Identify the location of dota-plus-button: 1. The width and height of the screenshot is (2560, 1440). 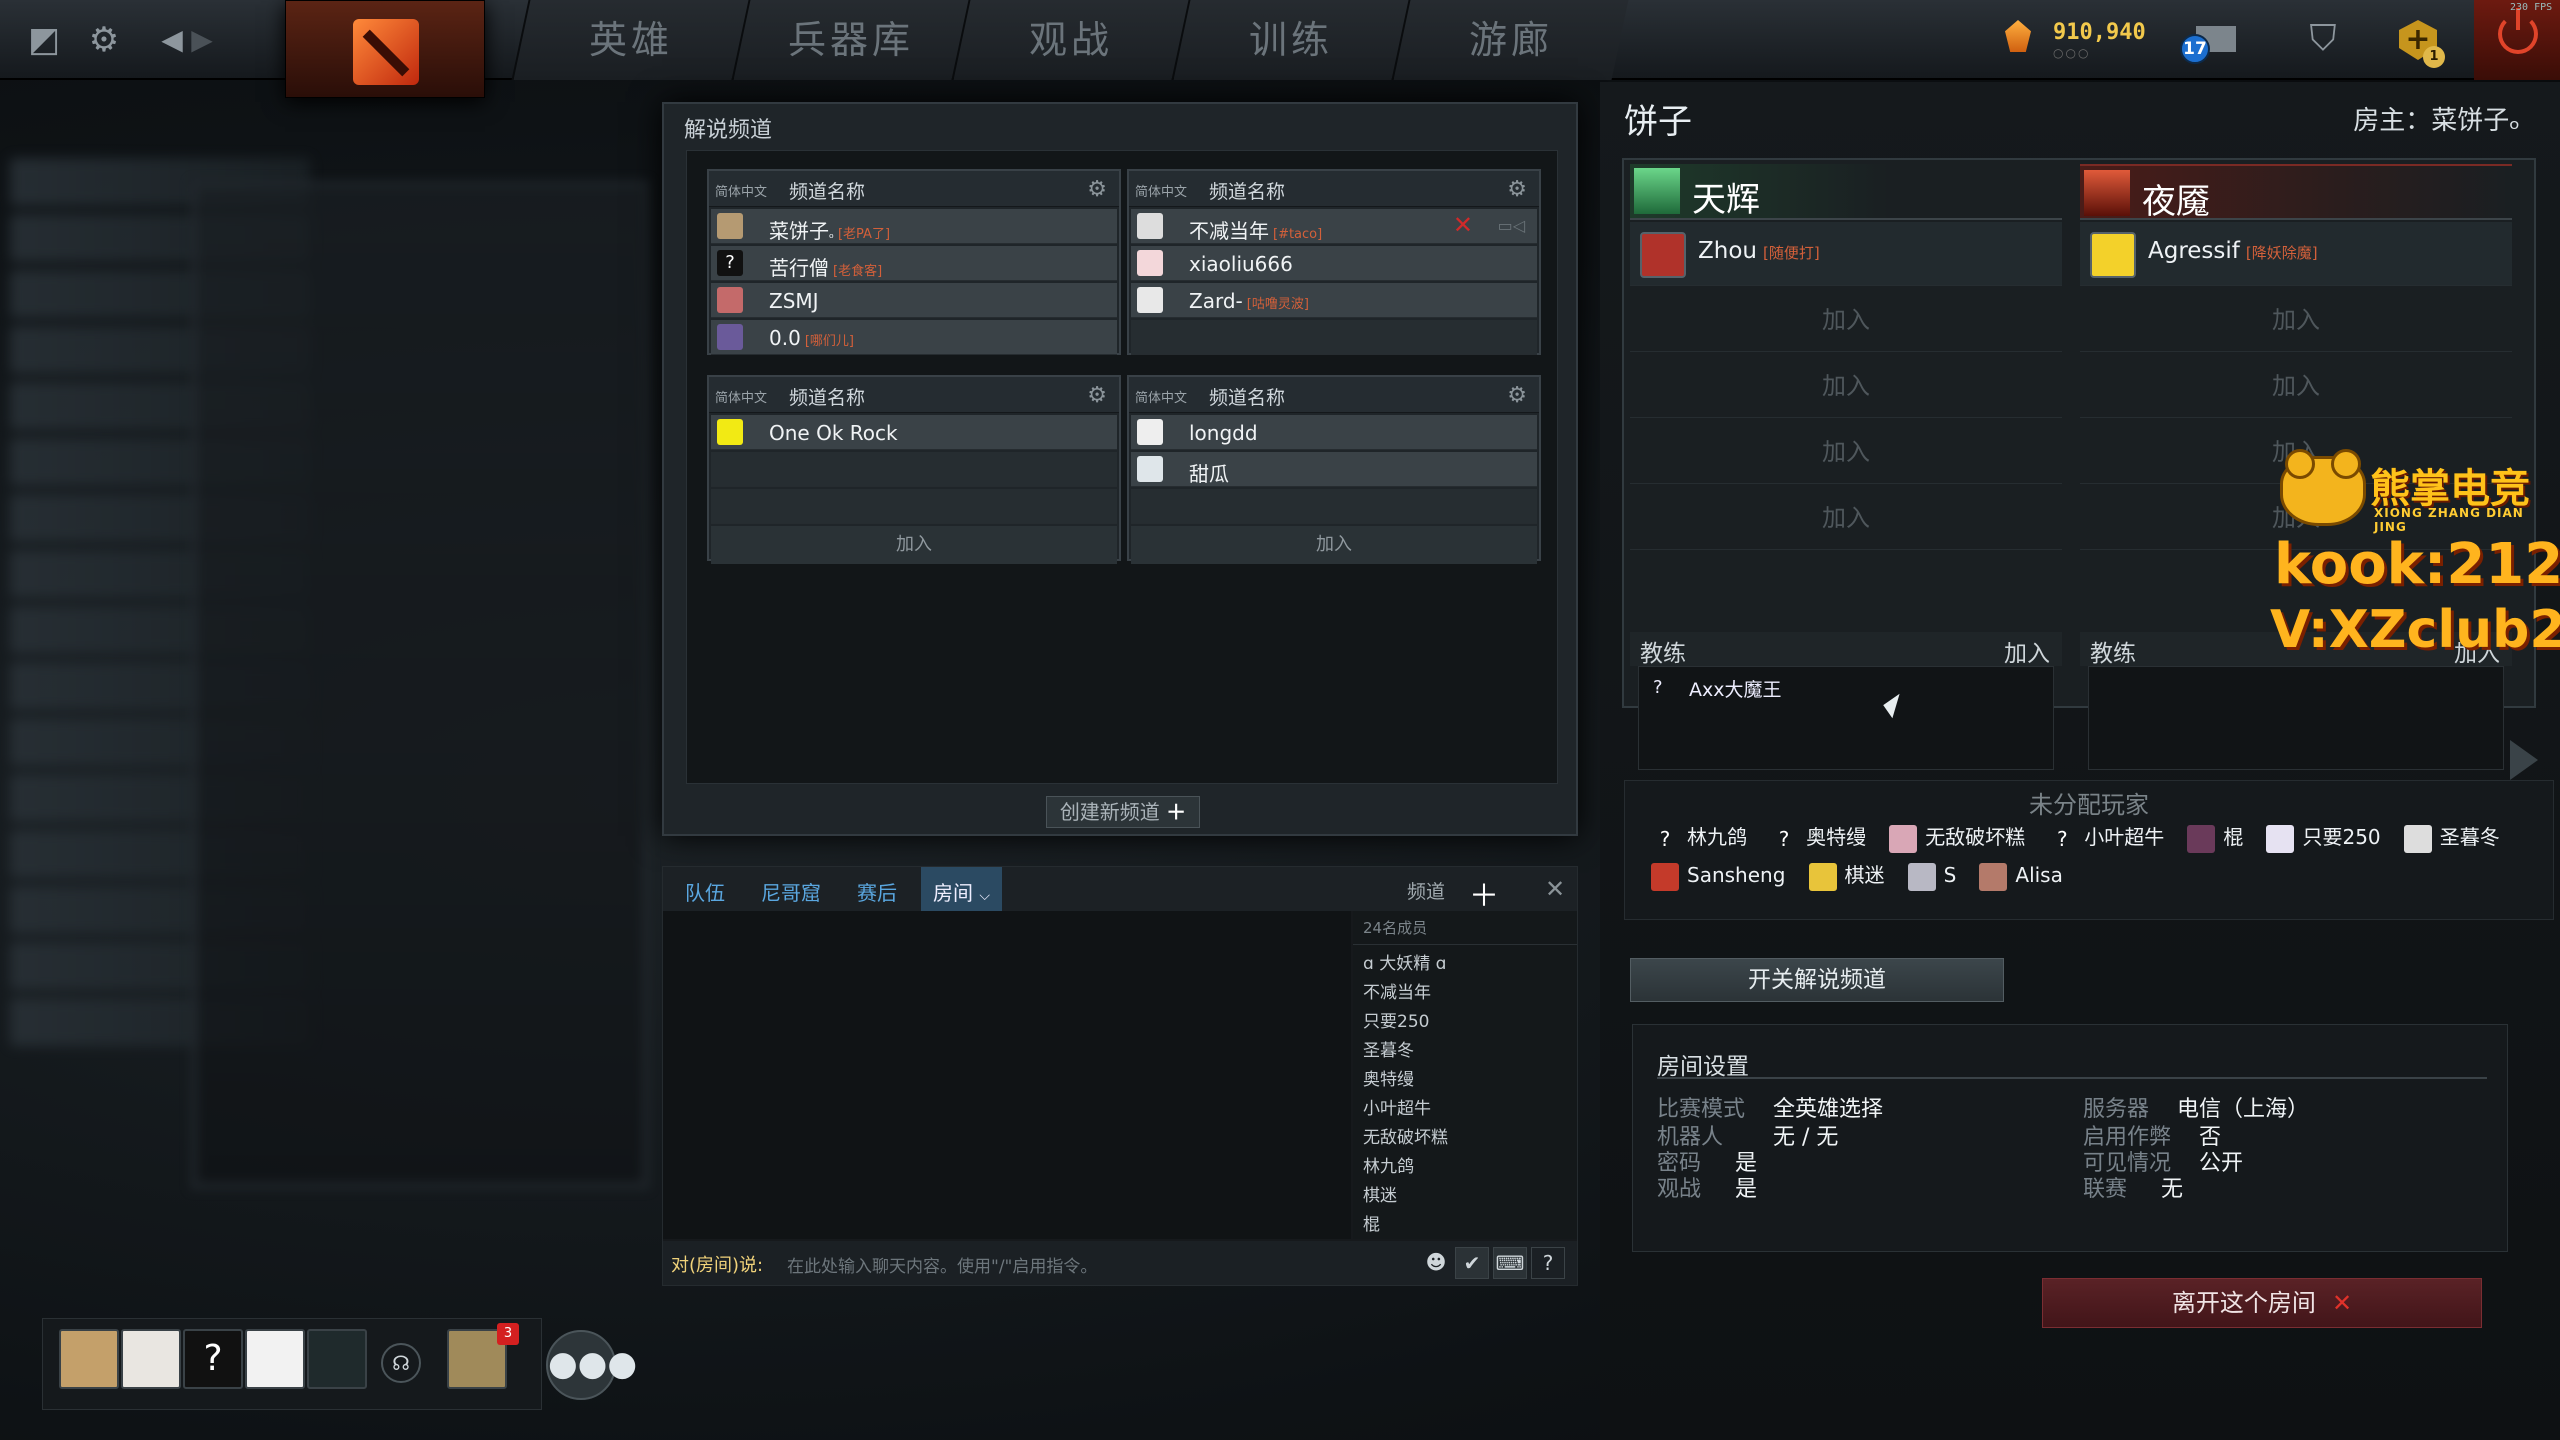
(2420, 42).